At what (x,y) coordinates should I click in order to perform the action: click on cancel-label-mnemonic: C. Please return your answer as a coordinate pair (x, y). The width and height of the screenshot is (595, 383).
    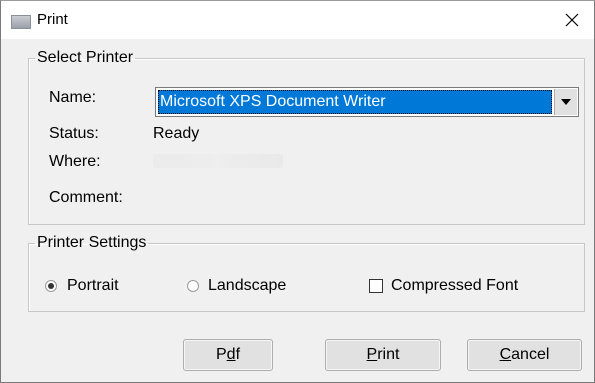
    Looking at the image, I should click on (505, 354).